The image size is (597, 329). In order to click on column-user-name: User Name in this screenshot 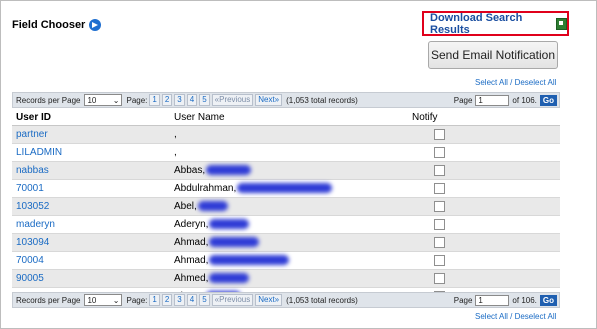, I will do `click(289, 118)`.